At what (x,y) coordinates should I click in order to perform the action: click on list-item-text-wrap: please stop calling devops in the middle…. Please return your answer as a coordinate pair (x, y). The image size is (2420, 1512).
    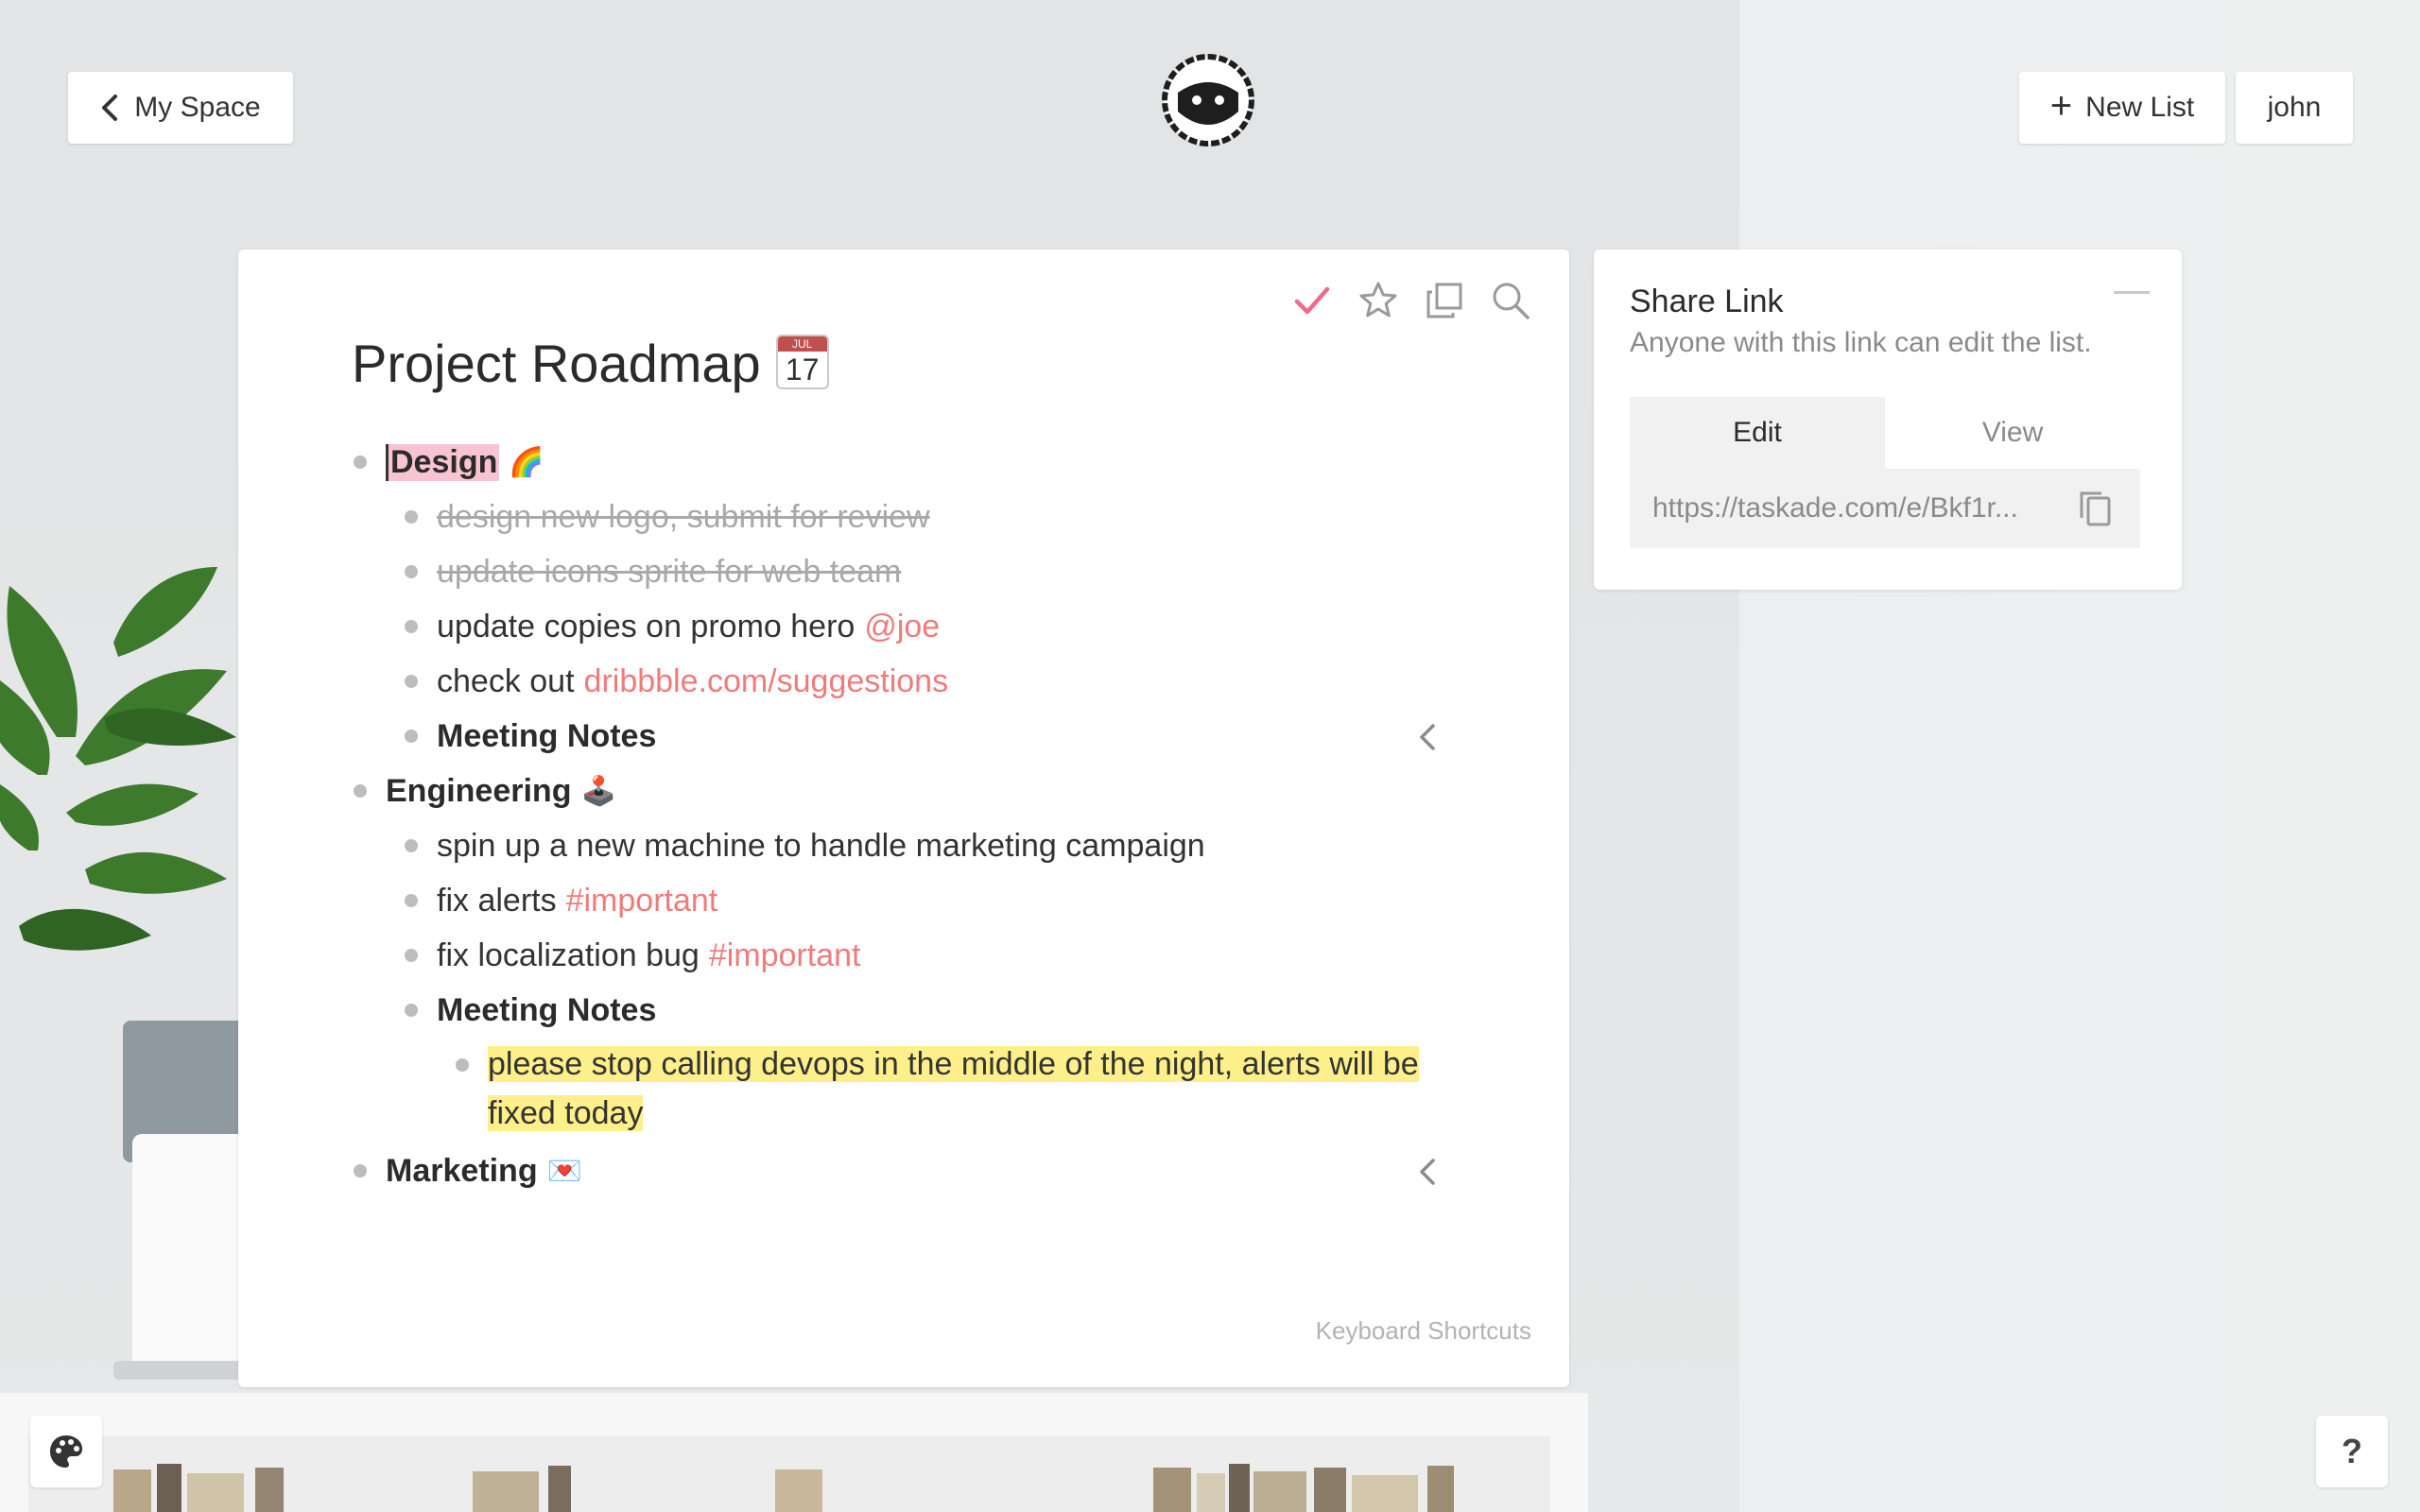
    Looking at the image, I should click on (960, 1089).